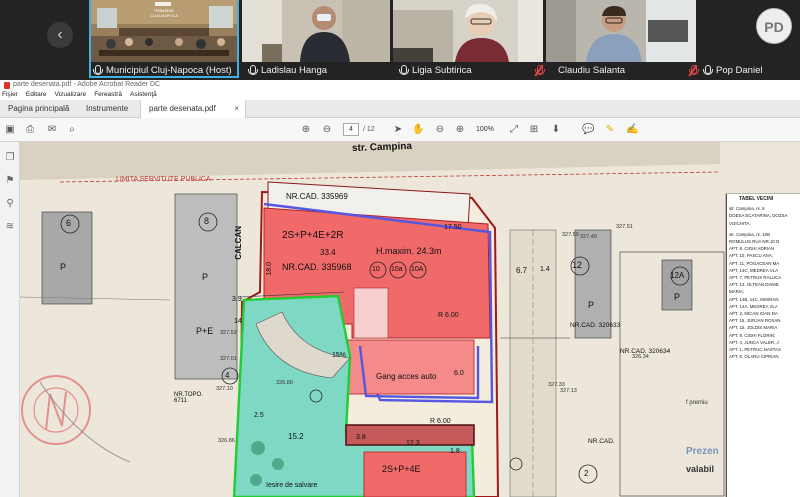  What do you see at coordinates (514, 130) in the screenshot?
I see `fit-page-icon: ⤢` at bounding box center [514, 130].